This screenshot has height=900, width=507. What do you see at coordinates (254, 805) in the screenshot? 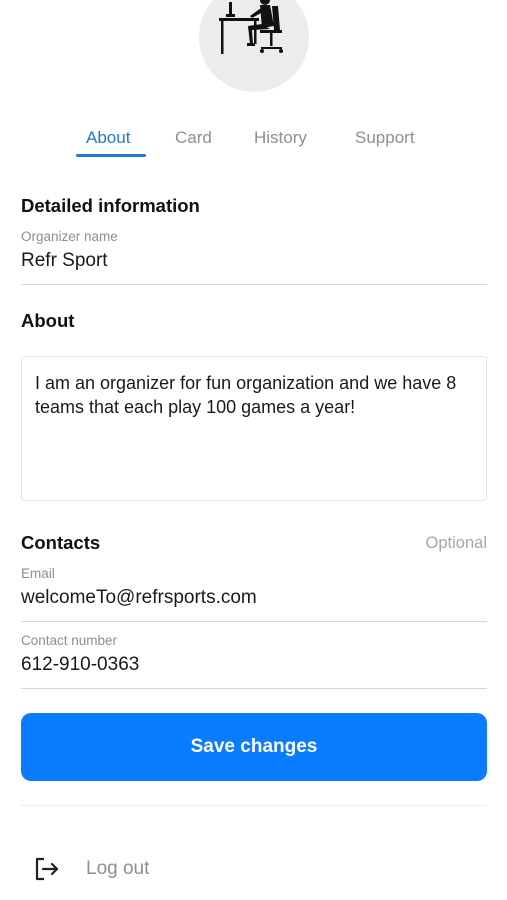
I see `bottom-divider` at bounding box center [254, 805].